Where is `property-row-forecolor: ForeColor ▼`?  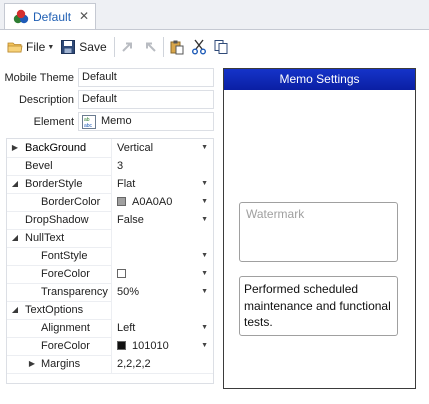 property-row-forecolor: ForeColor ▼ is located at coordinates (110, 274).